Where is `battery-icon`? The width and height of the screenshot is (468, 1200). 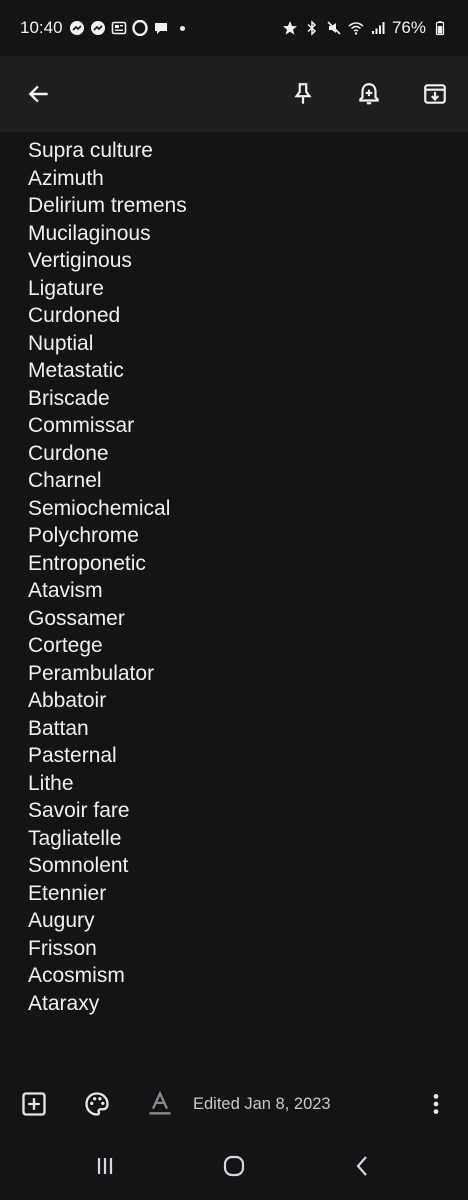
battery-icon is located at coordinates (440, 28).